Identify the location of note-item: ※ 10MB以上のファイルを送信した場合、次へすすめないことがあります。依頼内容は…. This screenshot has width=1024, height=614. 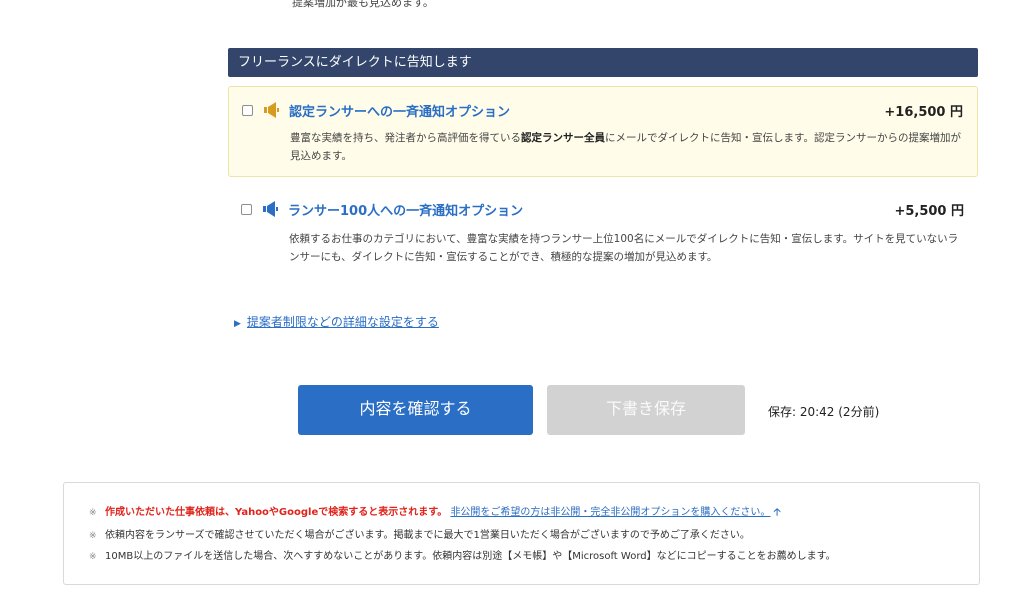
(462, 554).